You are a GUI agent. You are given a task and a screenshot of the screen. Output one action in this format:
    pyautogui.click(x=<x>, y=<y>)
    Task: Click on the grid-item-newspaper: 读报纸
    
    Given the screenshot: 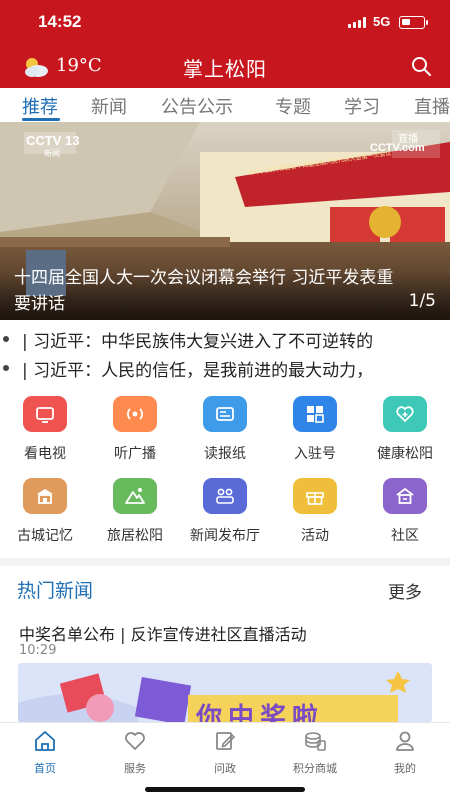 What is the action you would take?
    pyautogui.click(x=225, y=429)
    